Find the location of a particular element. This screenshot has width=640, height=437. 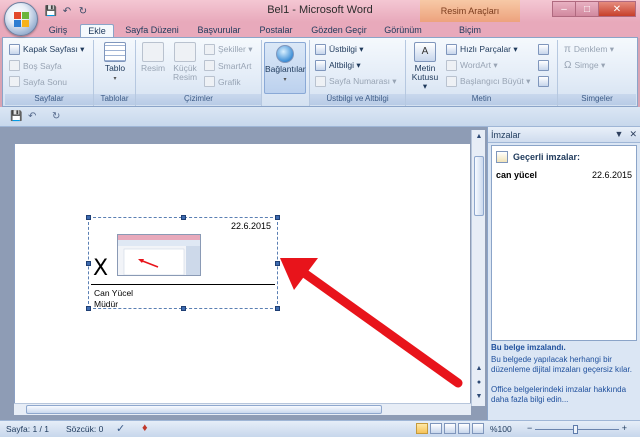

pane-close-icon: ✕ is located at coordinates (633, 134).